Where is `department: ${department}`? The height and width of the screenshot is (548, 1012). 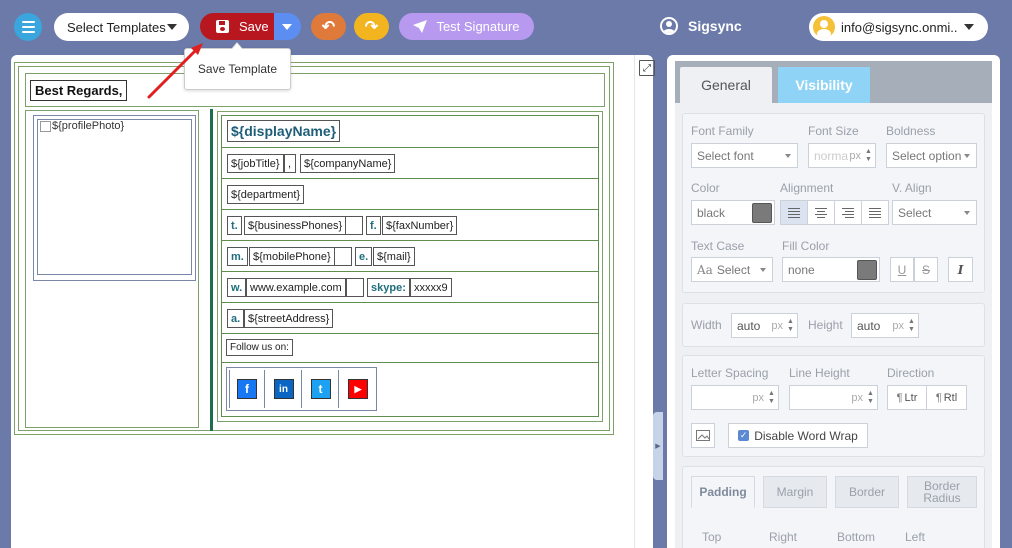 department: ${department} is located at coordinates (266, 194).